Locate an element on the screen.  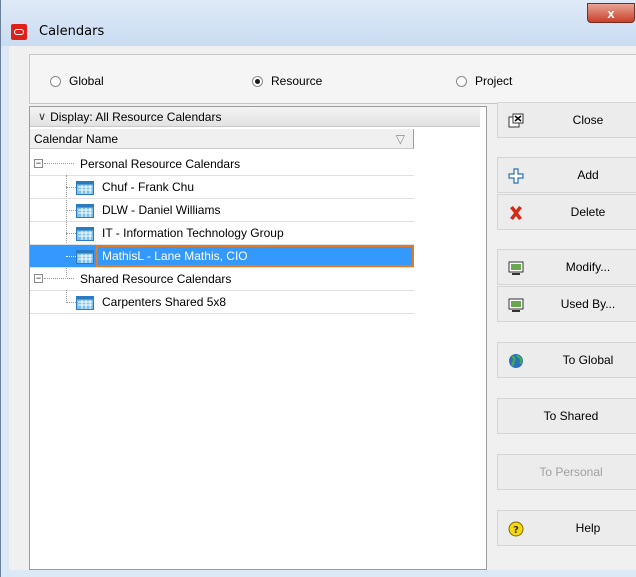
to-global-button: To Global is located at coordinates (566, 360).